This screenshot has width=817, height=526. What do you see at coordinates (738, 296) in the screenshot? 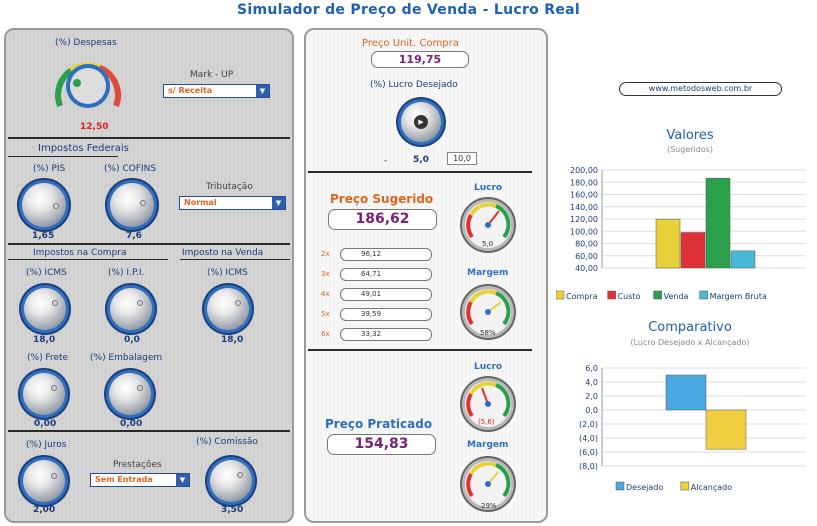
I see `legend-label: Margem Bruta` at bounding box center [738, 296].